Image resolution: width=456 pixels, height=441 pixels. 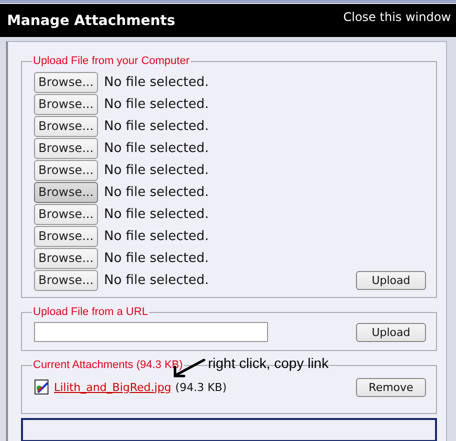 I want to click on window-title: Manage Attachments, so click(x=91, y=20).